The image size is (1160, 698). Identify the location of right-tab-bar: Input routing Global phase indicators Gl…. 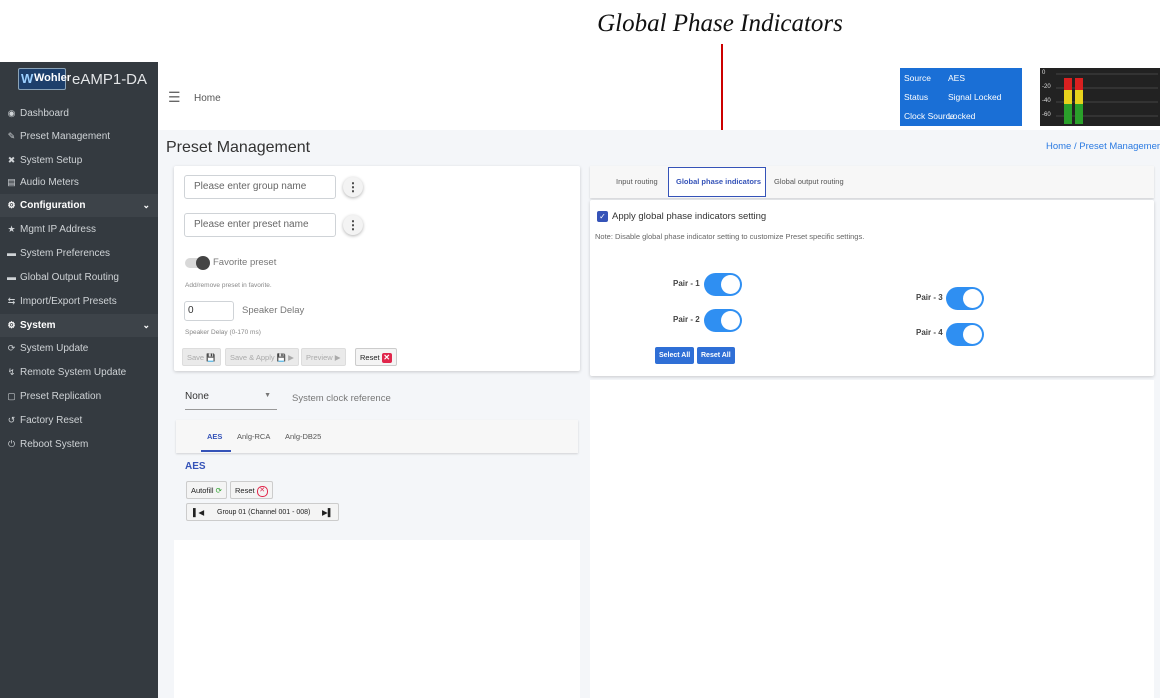
(872, 182).